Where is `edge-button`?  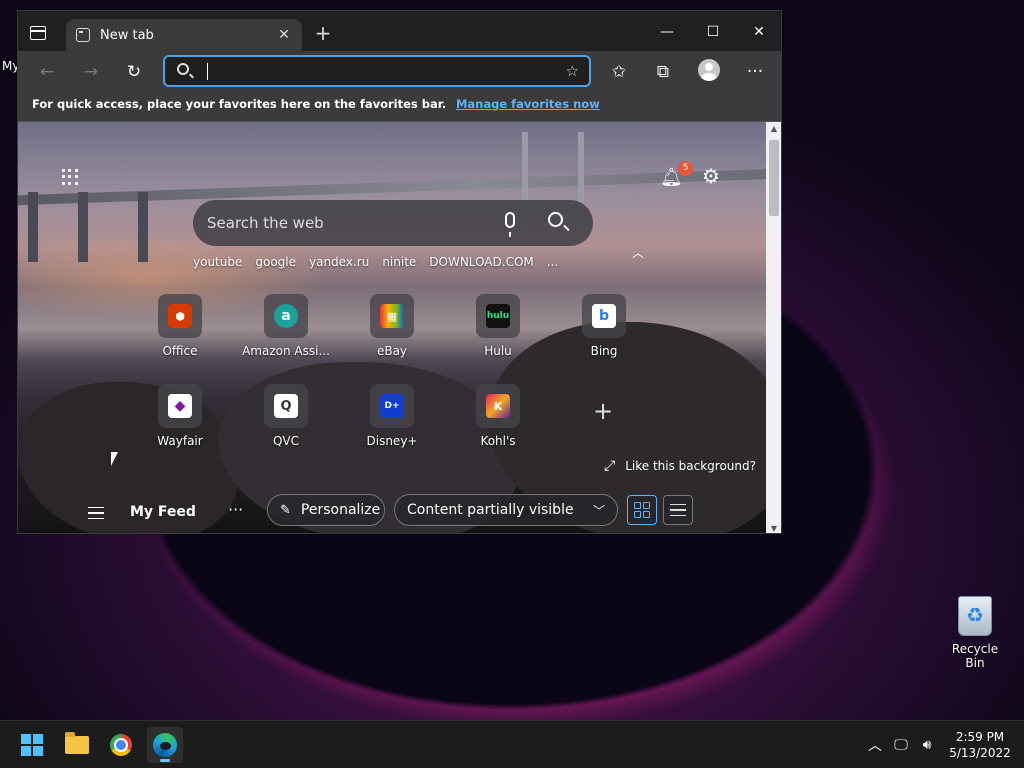 edge-button is located at coordinates (165, 745).